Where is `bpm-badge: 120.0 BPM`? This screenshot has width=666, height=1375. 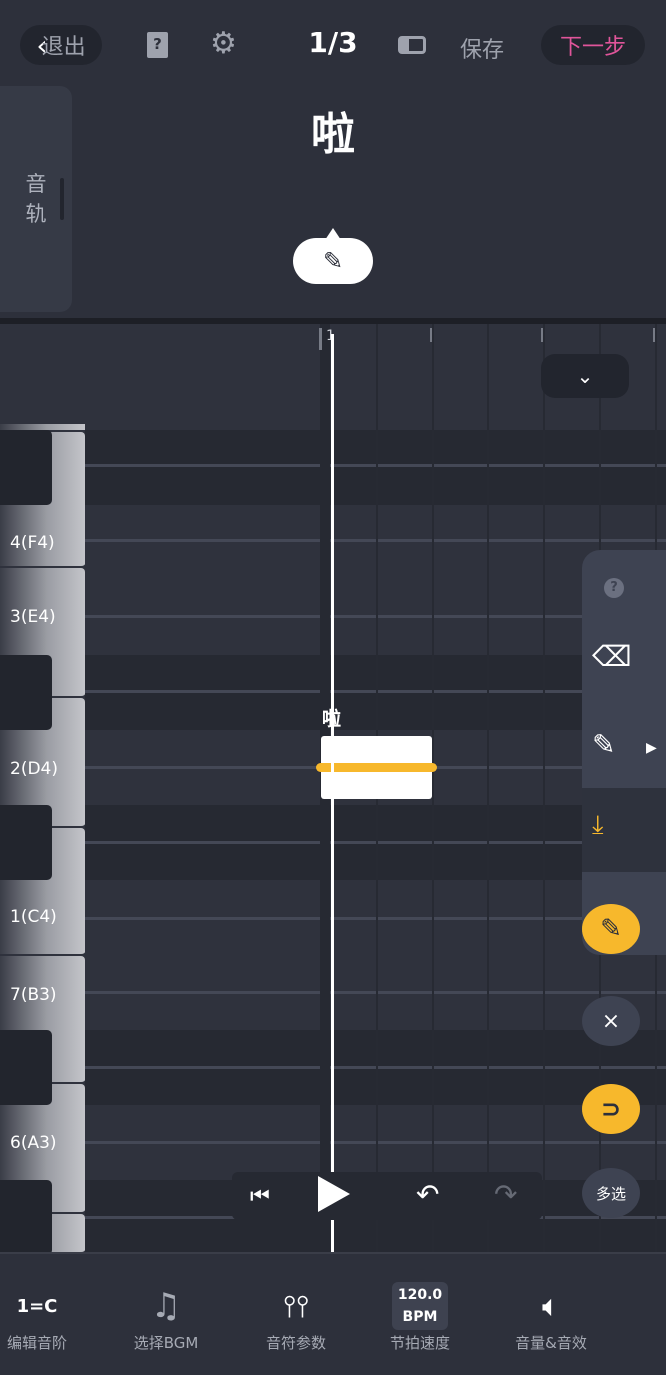 bpm-badge: 120.0 BPM is located at coordinates (420, 1306).